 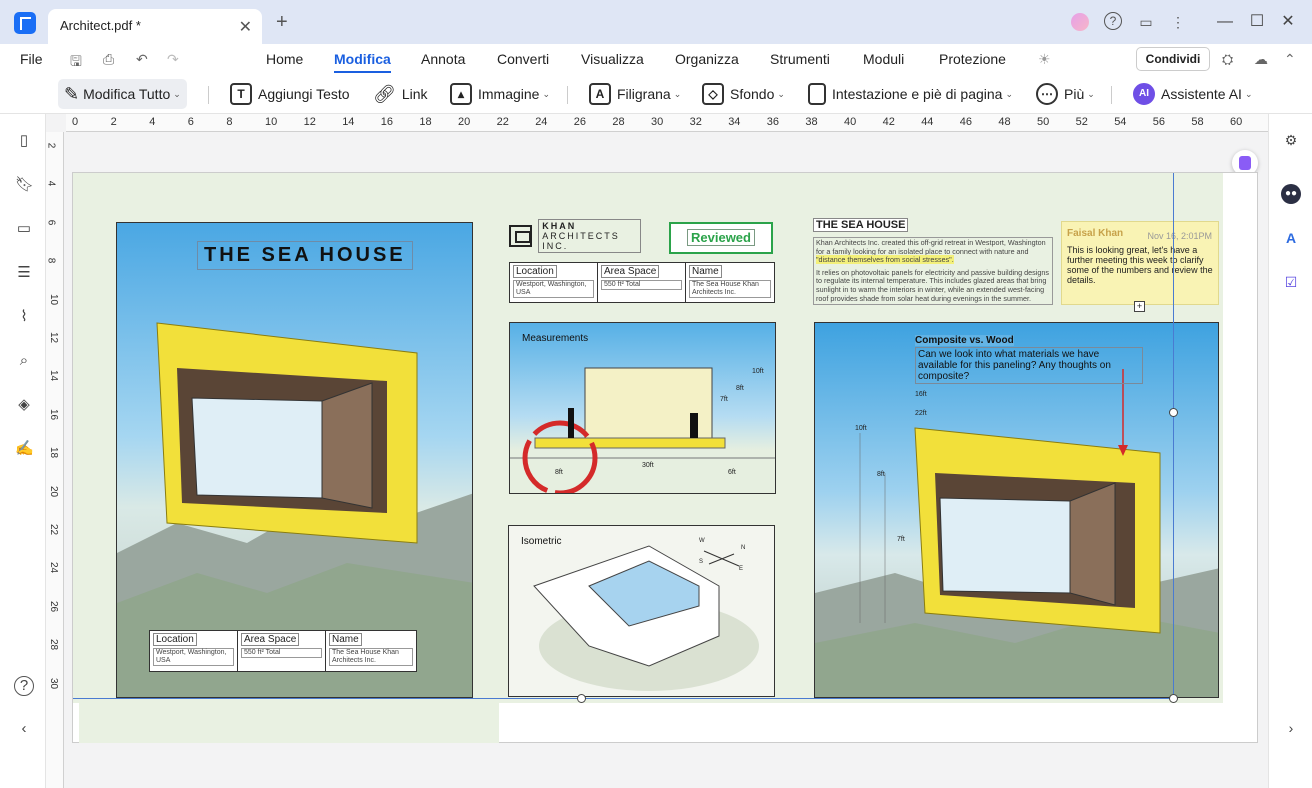 What do you see at coordinates (800, 59) in the screenshot?
I see `menu-strumenti: Strumenti` at bounding box center [800, 59].